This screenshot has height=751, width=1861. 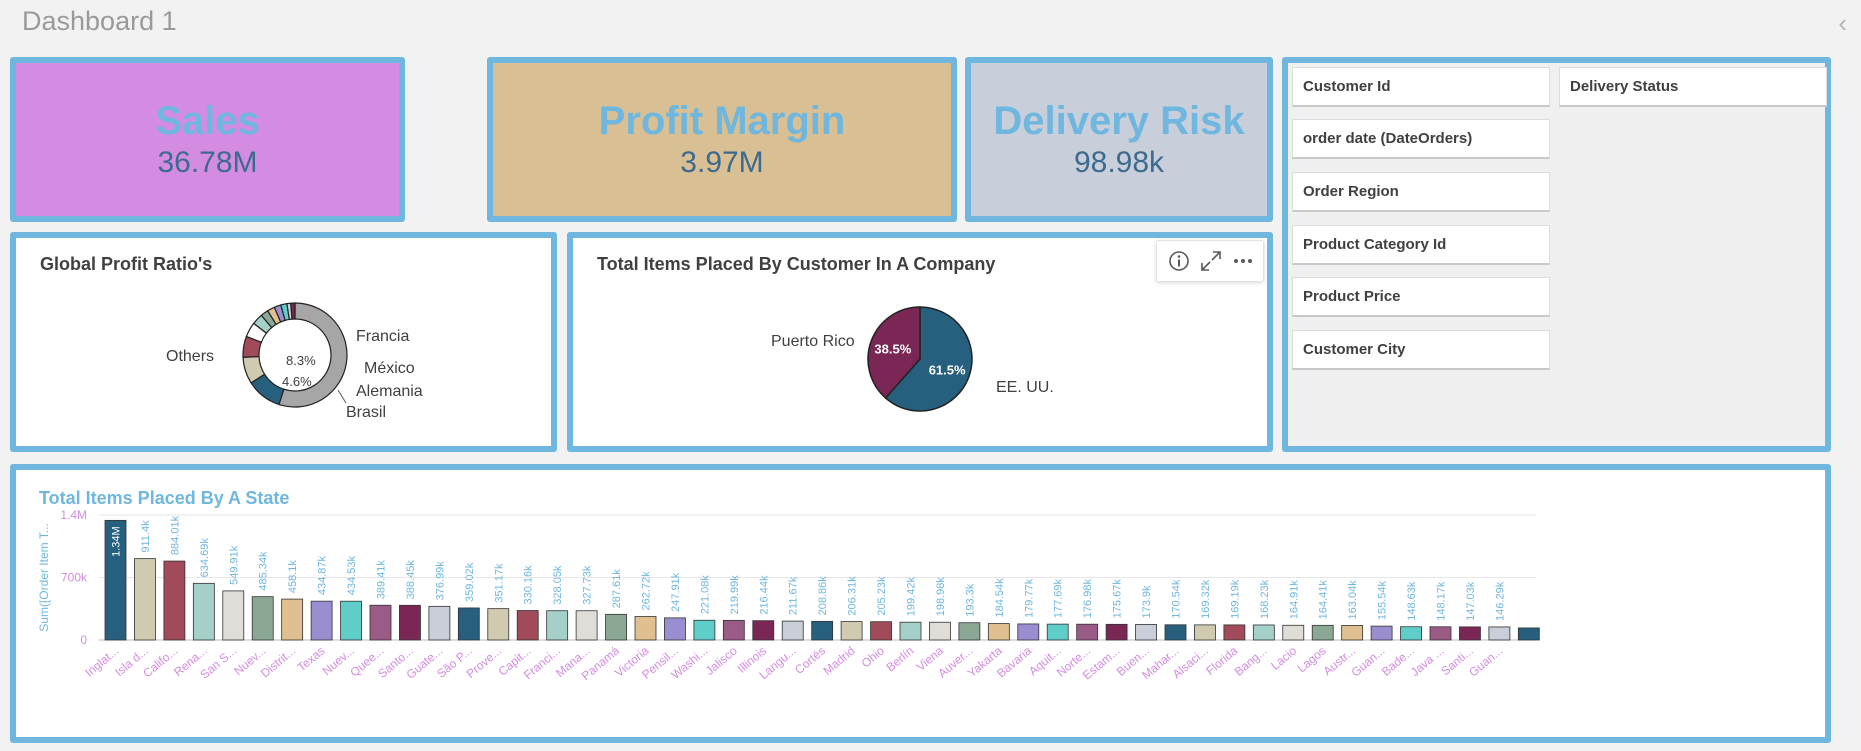 What do you see at coordinates (323, 576) in the screenshot?
I see `bar-value-label: 434.87k` at bounding box center [323, 576].